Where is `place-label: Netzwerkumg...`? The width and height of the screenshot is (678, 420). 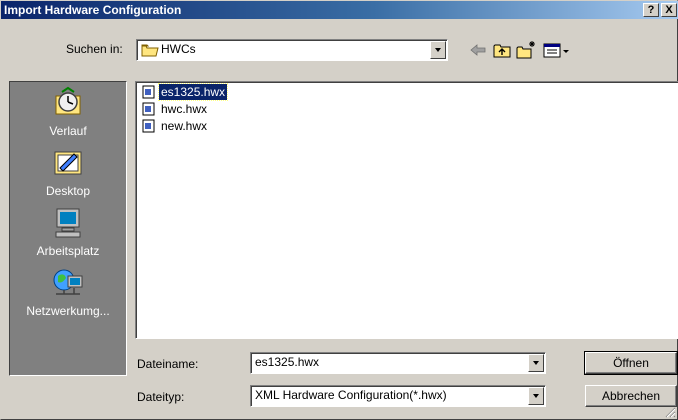
place-label: Netzwerkumg... is located at coordinates (68, 311).